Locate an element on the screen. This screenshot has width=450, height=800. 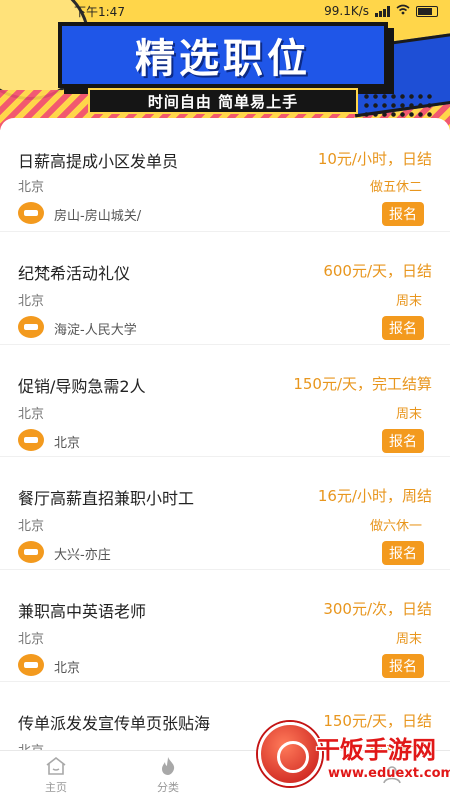
nav-home-label: 主页 is located at coordinates (56, 787).